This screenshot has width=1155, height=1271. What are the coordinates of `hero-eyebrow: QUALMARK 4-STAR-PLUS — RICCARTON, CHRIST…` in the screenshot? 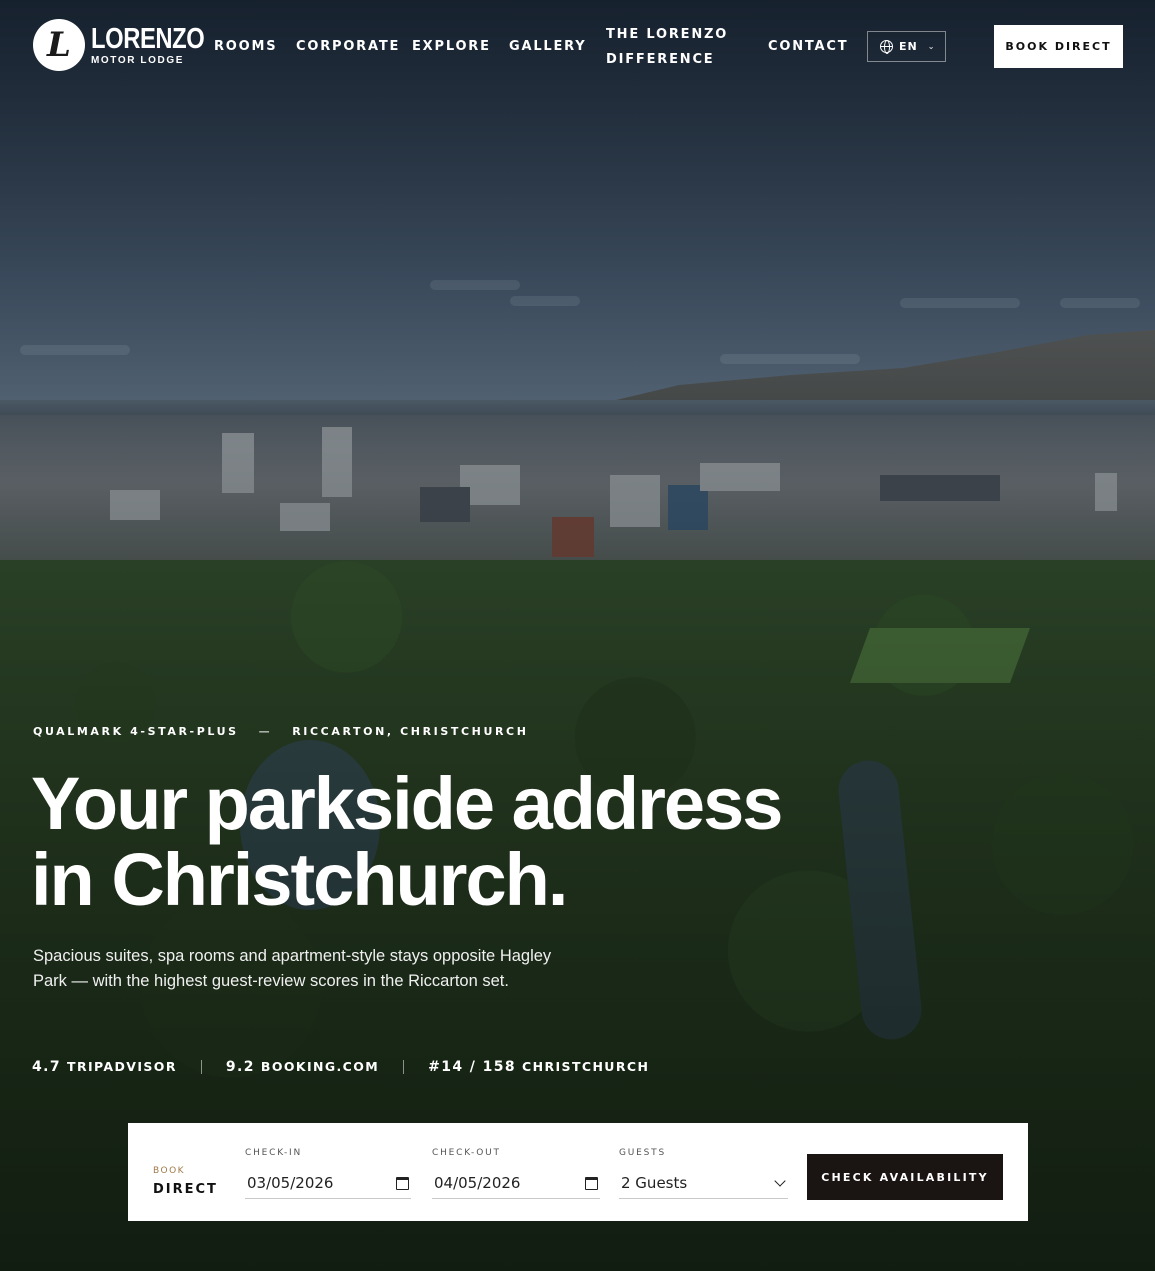 It's located at (281, 731).